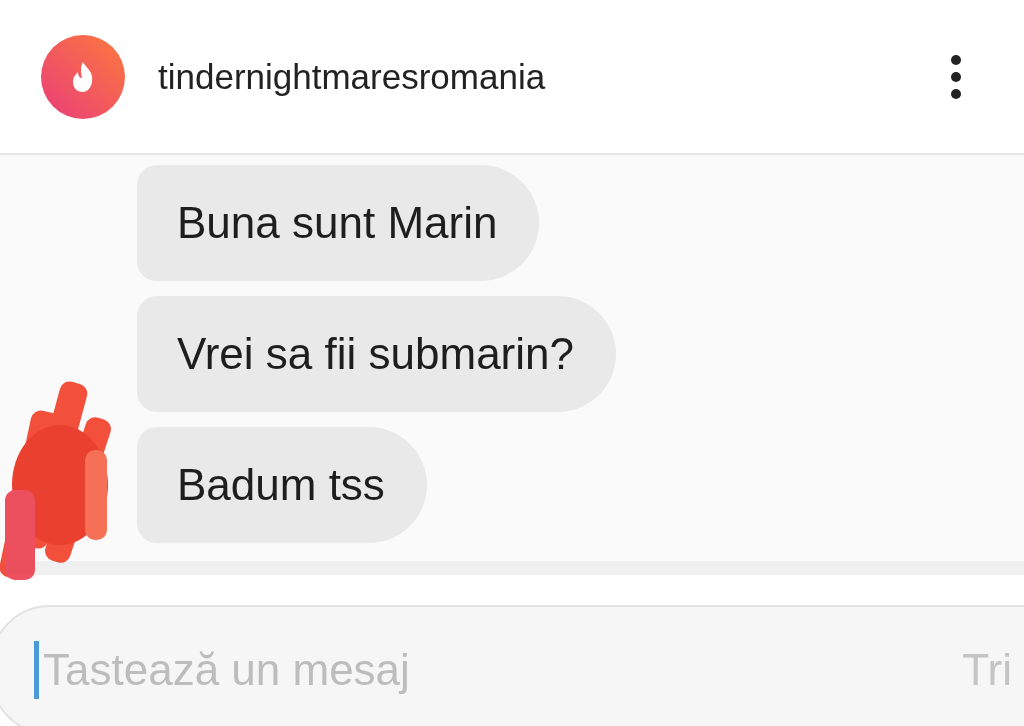  I want to click on flame-logo-icon, so click(83, 76).